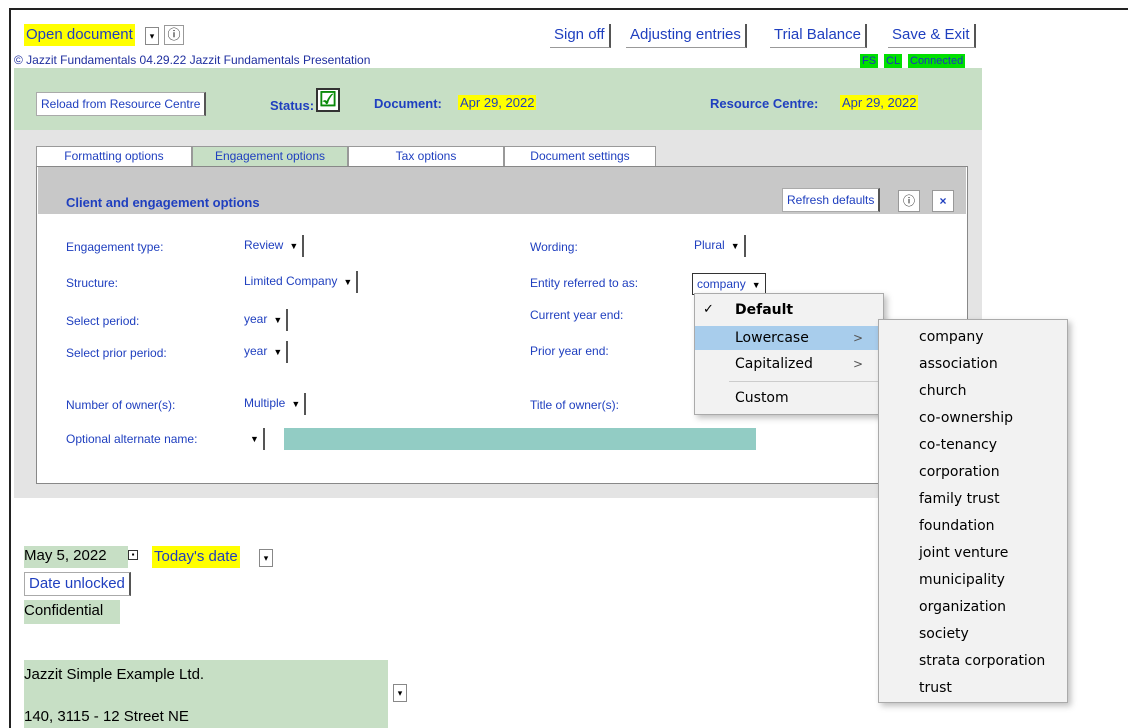 Image resolution: width=1128 pixels, height=728 pixels. Describe the element at coordinates (943, 201) in the screenshot. I see `close-icon: ×` at that location.